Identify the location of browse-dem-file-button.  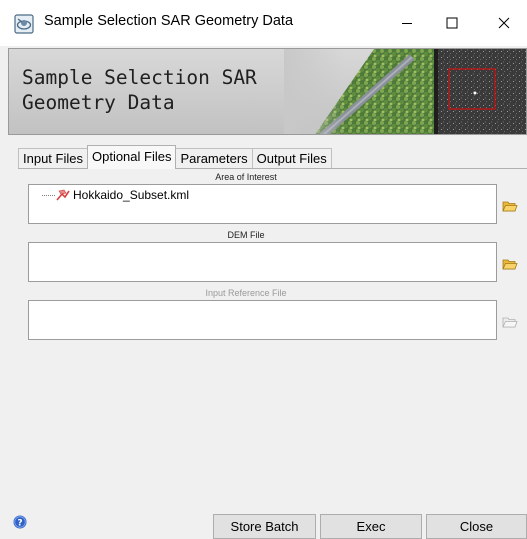
(510, 264).